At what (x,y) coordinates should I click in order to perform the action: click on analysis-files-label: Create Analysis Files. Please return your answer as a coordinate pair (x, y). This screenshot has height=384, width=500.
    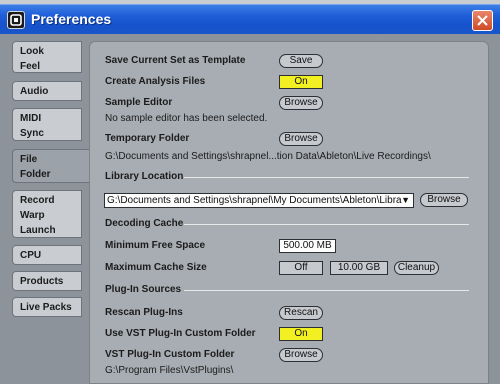
    Looking at the image, I should click on (155, 81).